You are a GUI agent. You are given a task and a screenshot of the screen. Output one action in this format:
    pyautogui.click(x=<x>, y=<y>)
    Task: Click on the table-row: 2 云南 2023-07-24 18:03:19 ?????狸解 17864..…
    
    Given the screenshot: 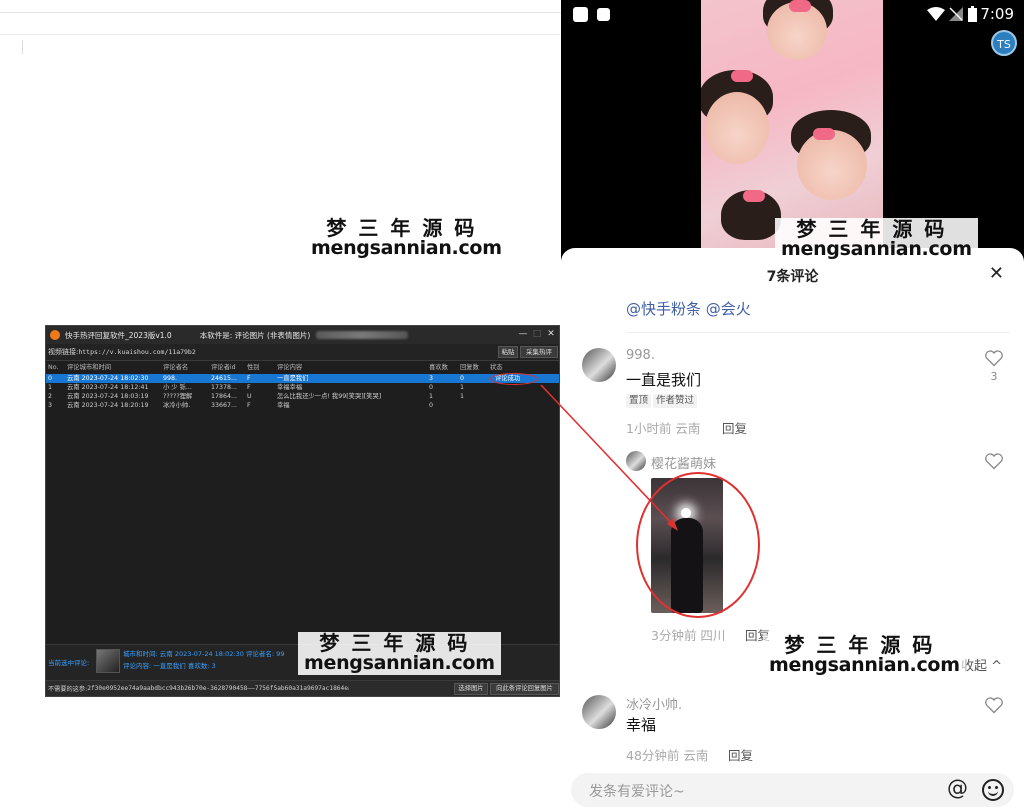 What is the action you would take?
    pyautogui.click(x=302, y=396)
    